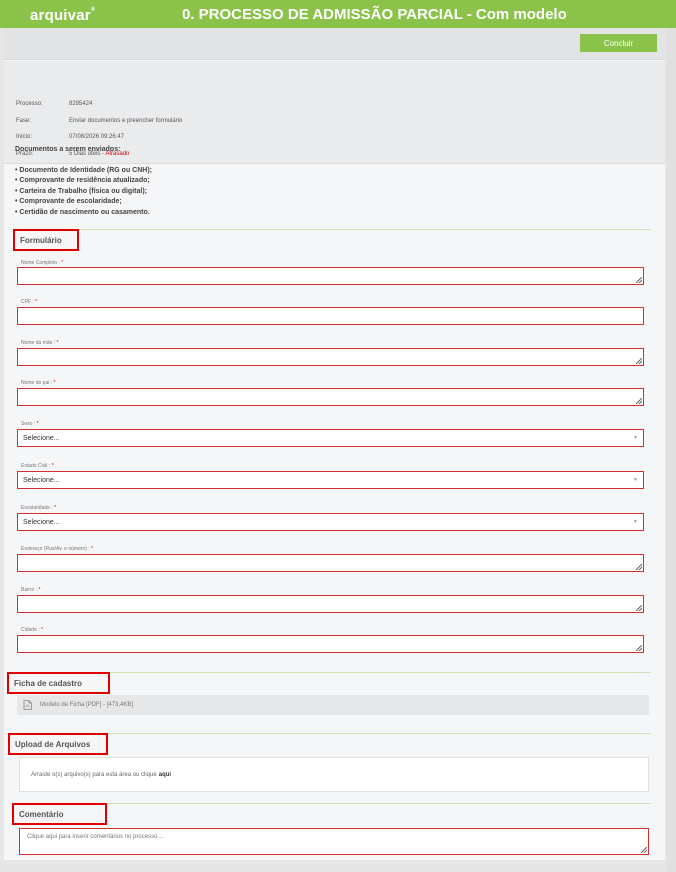 This screenshot has height=872, width=676. Describe the element at coordinates (46, 240) in the screenshot. I see `formulario-section-title: Formulário` at that location.